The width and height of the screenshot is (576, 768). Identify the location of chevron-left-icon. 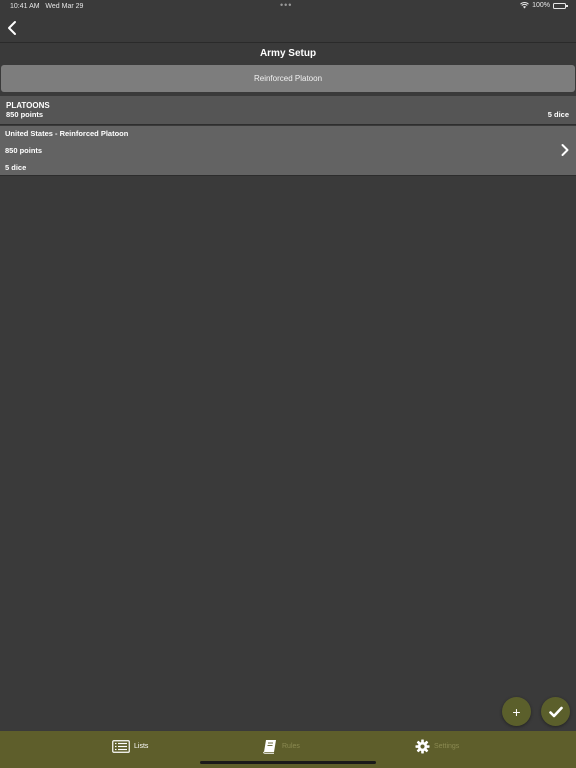
(12, 28).